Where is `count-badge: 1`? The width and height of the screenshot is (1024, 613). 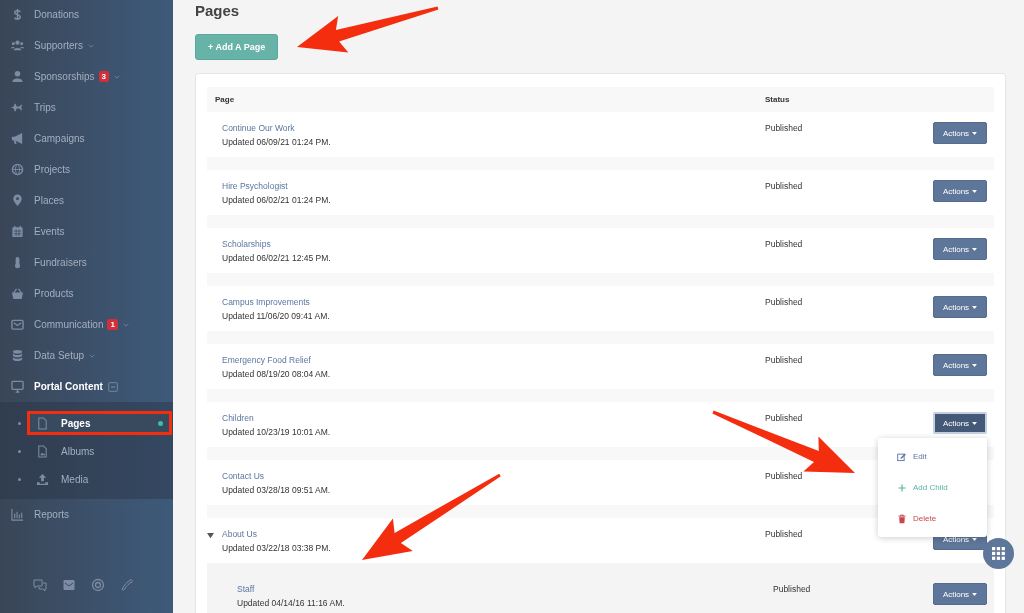
count-badge: 1 is located at coordinates (112, 324).